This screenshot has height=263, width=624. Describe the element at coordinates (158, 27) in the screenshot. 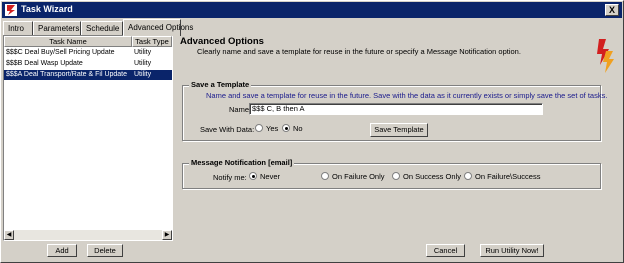

I see `tab-advanced-options: Advanced Options` at that location.